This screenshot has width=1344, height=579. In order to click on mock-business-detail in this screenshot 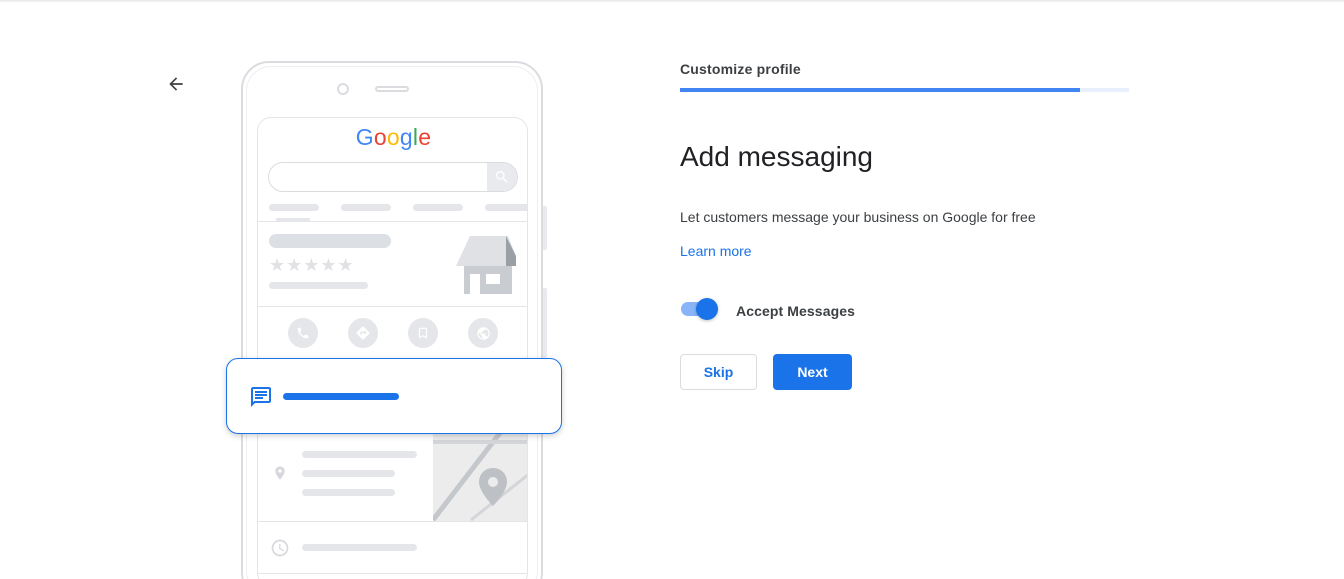, I will do `click(318, 285)`.